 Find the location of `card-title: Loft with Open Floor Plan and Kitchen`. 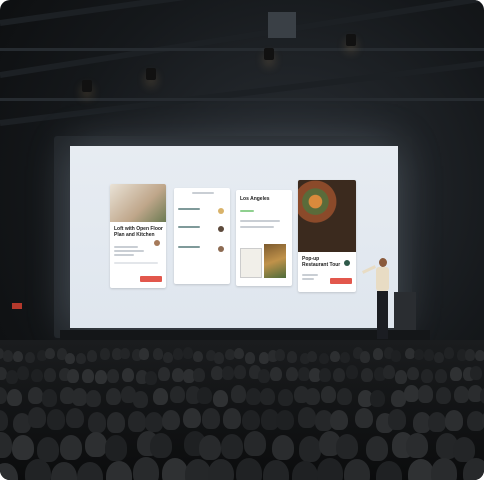

card-title: Loft with Open Floor Plan and Kitchen is located at coordinates (138, 232).